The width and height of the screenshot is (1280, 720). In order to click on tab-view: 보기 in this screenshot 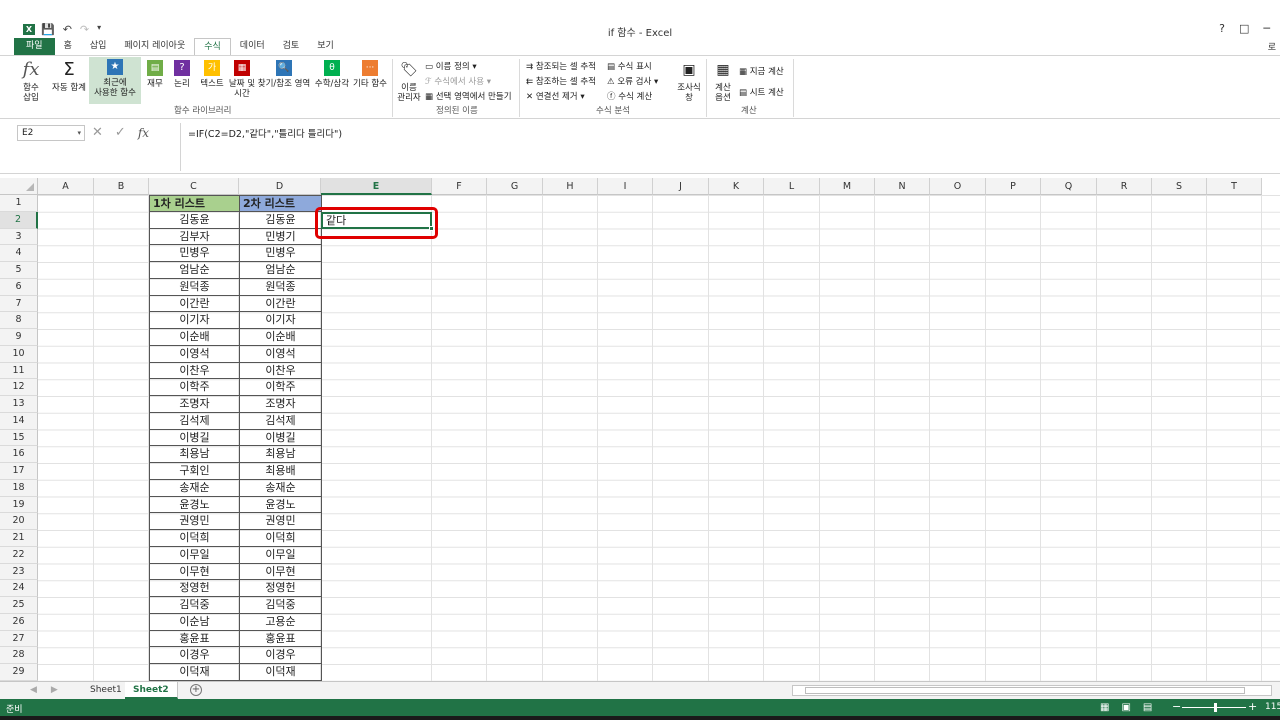, I will do `click(325, 46)`.